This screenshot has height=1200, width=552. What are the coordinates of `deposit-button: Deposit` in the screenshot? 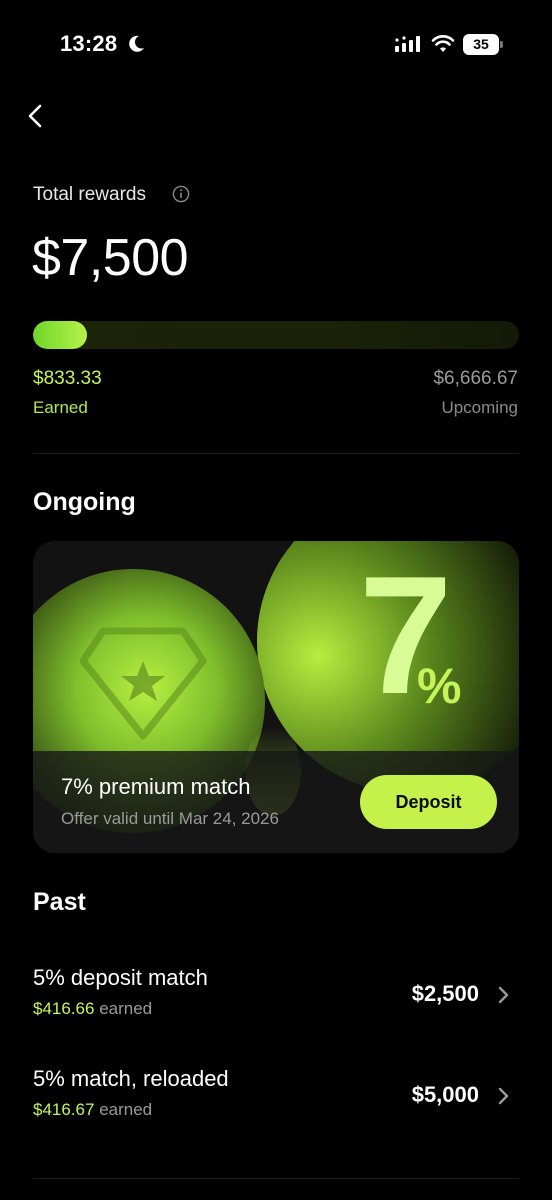 It's located at (428, 802).